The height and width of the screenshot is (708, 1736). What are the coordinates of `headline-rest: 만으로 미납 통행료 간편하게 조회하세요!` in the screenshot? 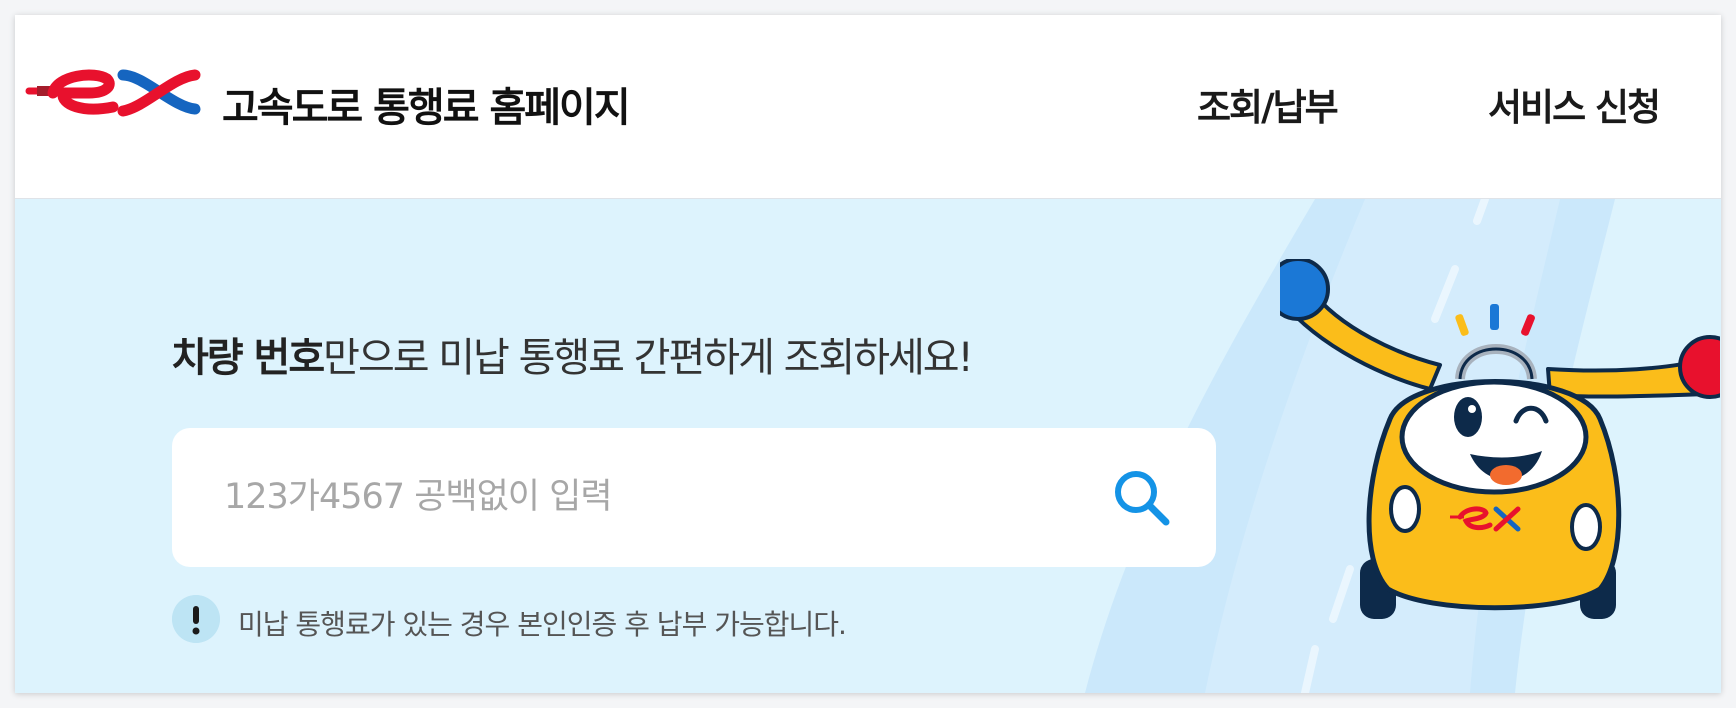 It's located at (648, 358).